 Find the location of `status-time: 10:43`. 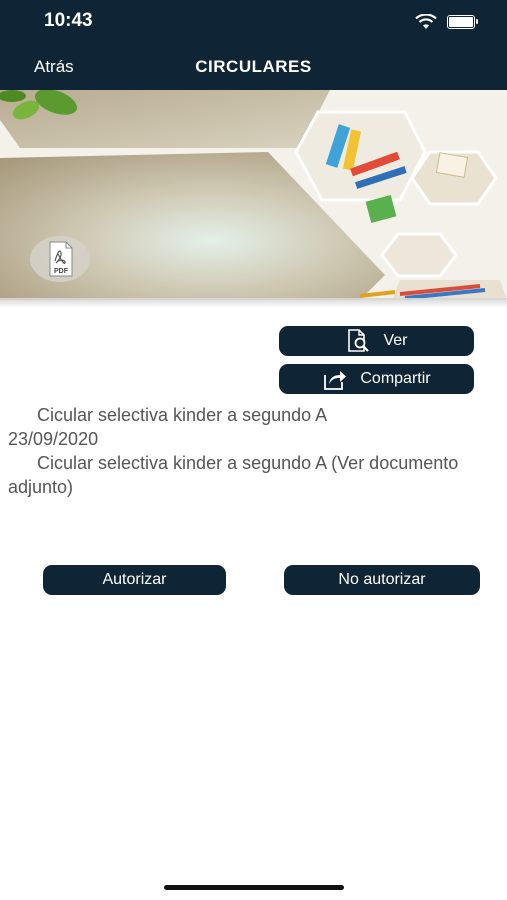

status-time: 10:43 is located at coordinates (68, 20).